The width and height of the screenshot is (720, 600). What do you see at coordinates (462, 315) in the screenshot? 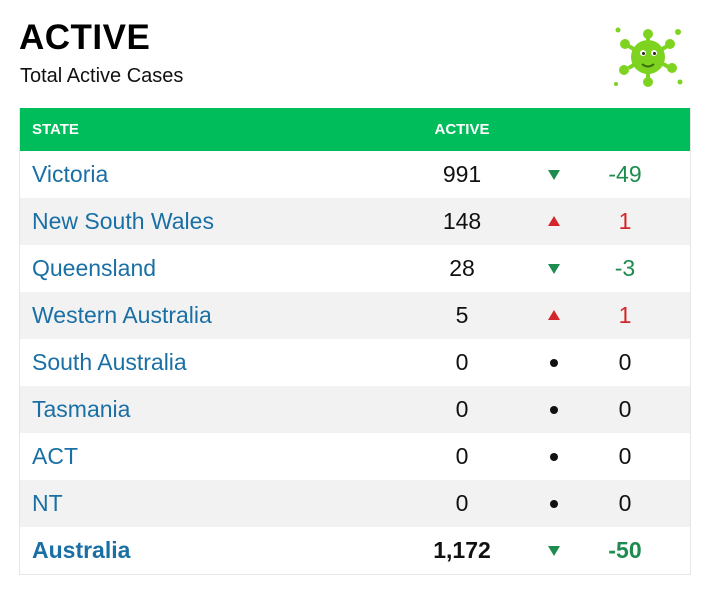
I see `active-count: 5` at bounding box center [462, 315].